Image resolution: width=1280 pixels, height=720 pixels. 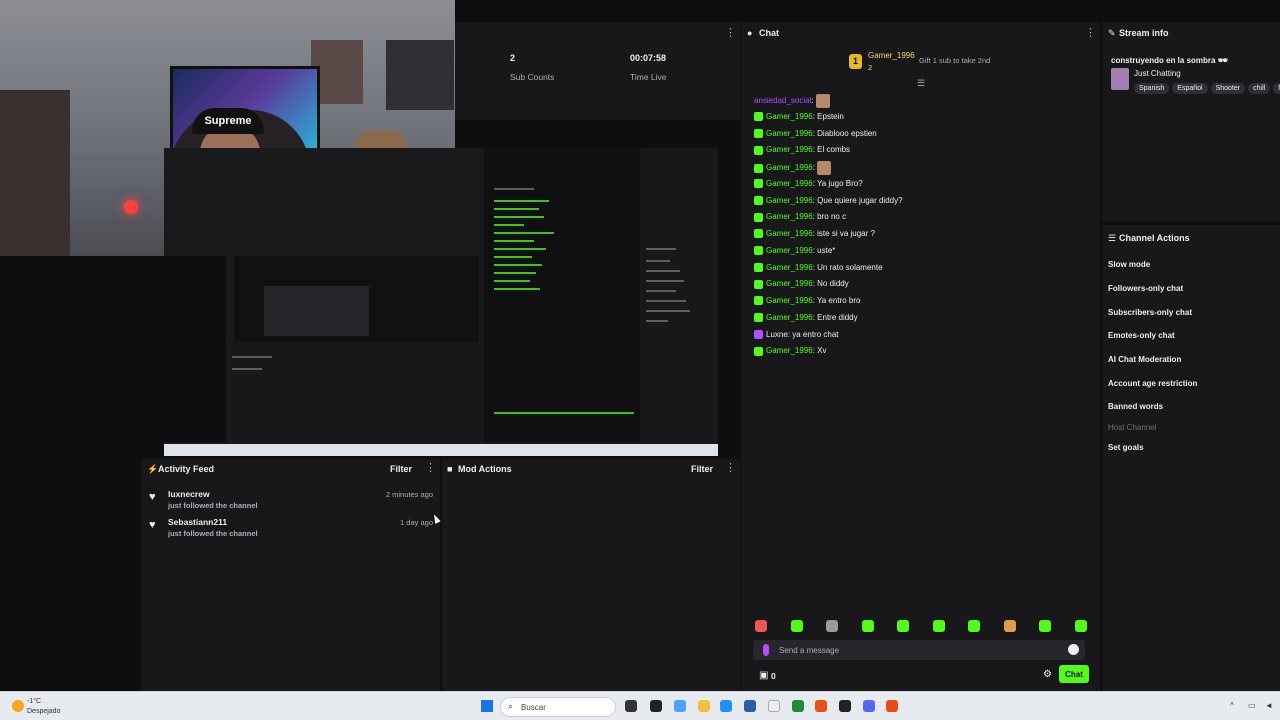 What do you see at coordinates (1152, 88) in the screenshot?
I see `tag: Spanish` at bounding box center [1152, 88].